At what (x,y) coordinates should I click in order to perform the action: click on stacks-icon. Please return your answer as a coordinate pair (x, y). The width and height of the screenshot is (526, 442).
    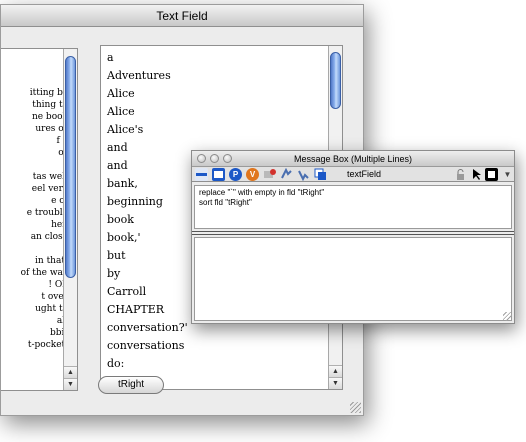
    Looking at the image, I should click on (320, 174).